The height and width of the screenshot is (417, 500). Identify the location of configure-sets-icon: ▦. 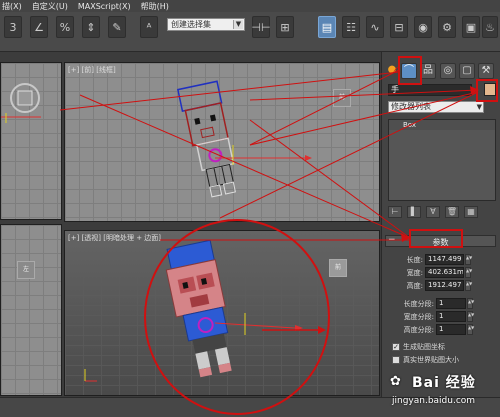
(471, 212).